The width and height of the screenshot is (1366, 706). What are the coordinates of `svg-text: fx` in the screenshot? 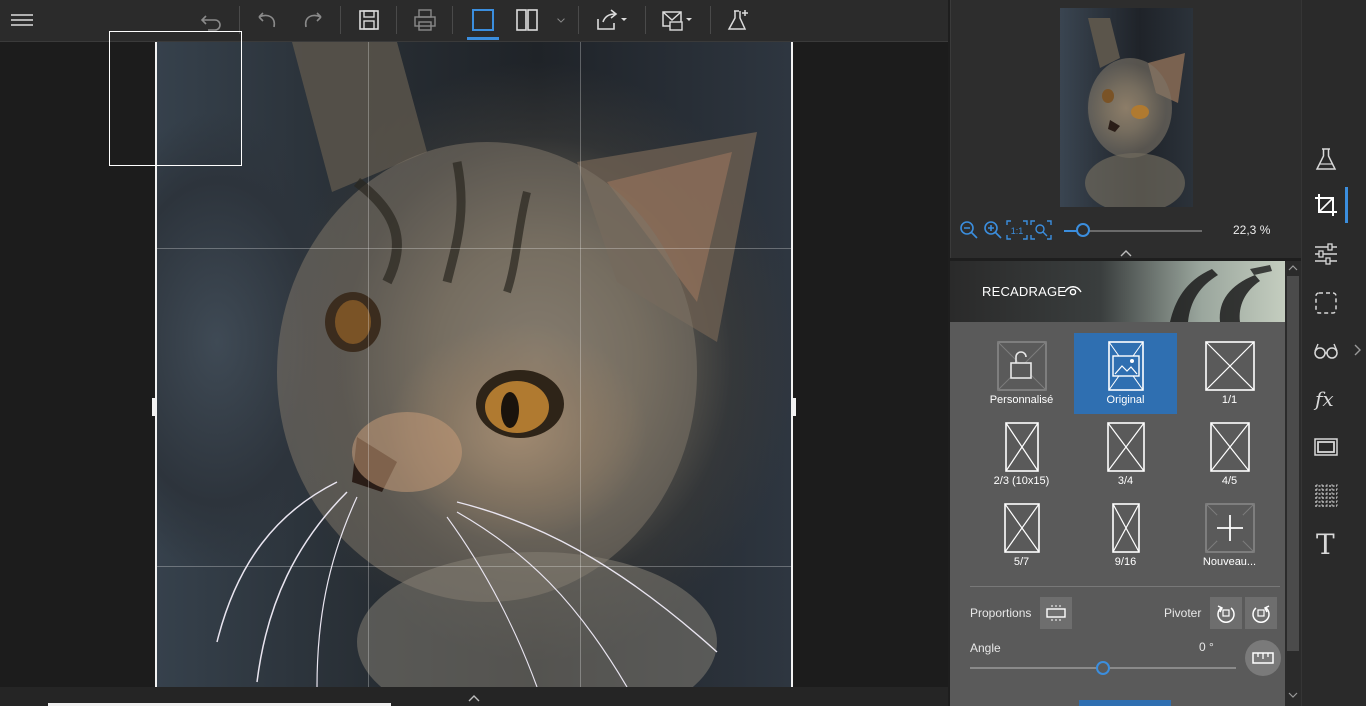 It's located at (1323, 399).